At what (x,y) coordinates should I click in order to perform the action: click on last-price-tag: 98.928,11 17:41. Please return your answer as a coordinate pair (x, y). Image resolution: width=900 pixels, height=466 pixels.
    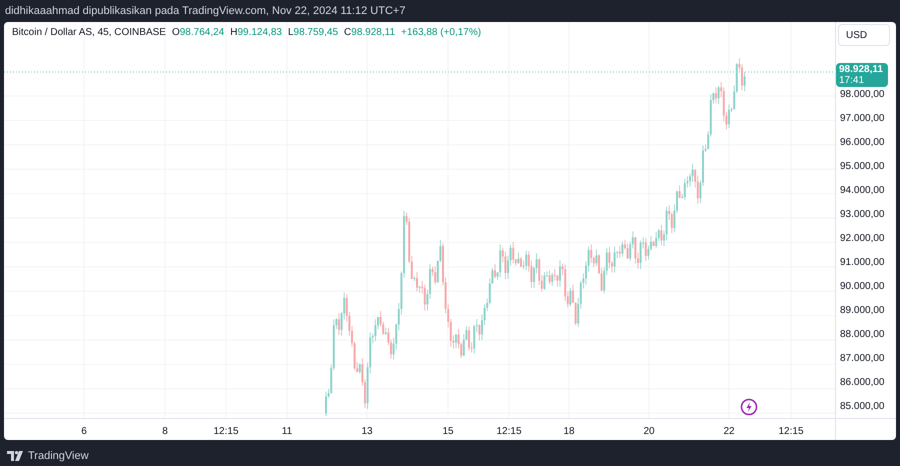
    Looking at the image, I should click on (862, 75).